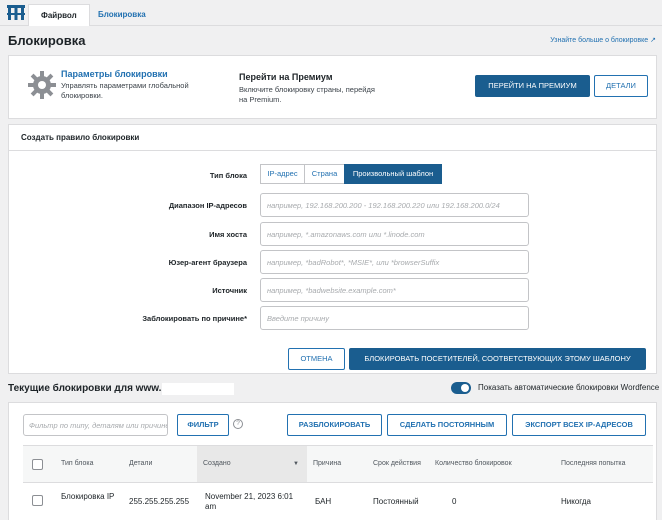  What do you see at coordinates (447, 425) in the screenshot?
I see `make-permanent-button: СДЕЛАТЬ ПОСТОЯННЫМ` at bounding box center [447, 425].